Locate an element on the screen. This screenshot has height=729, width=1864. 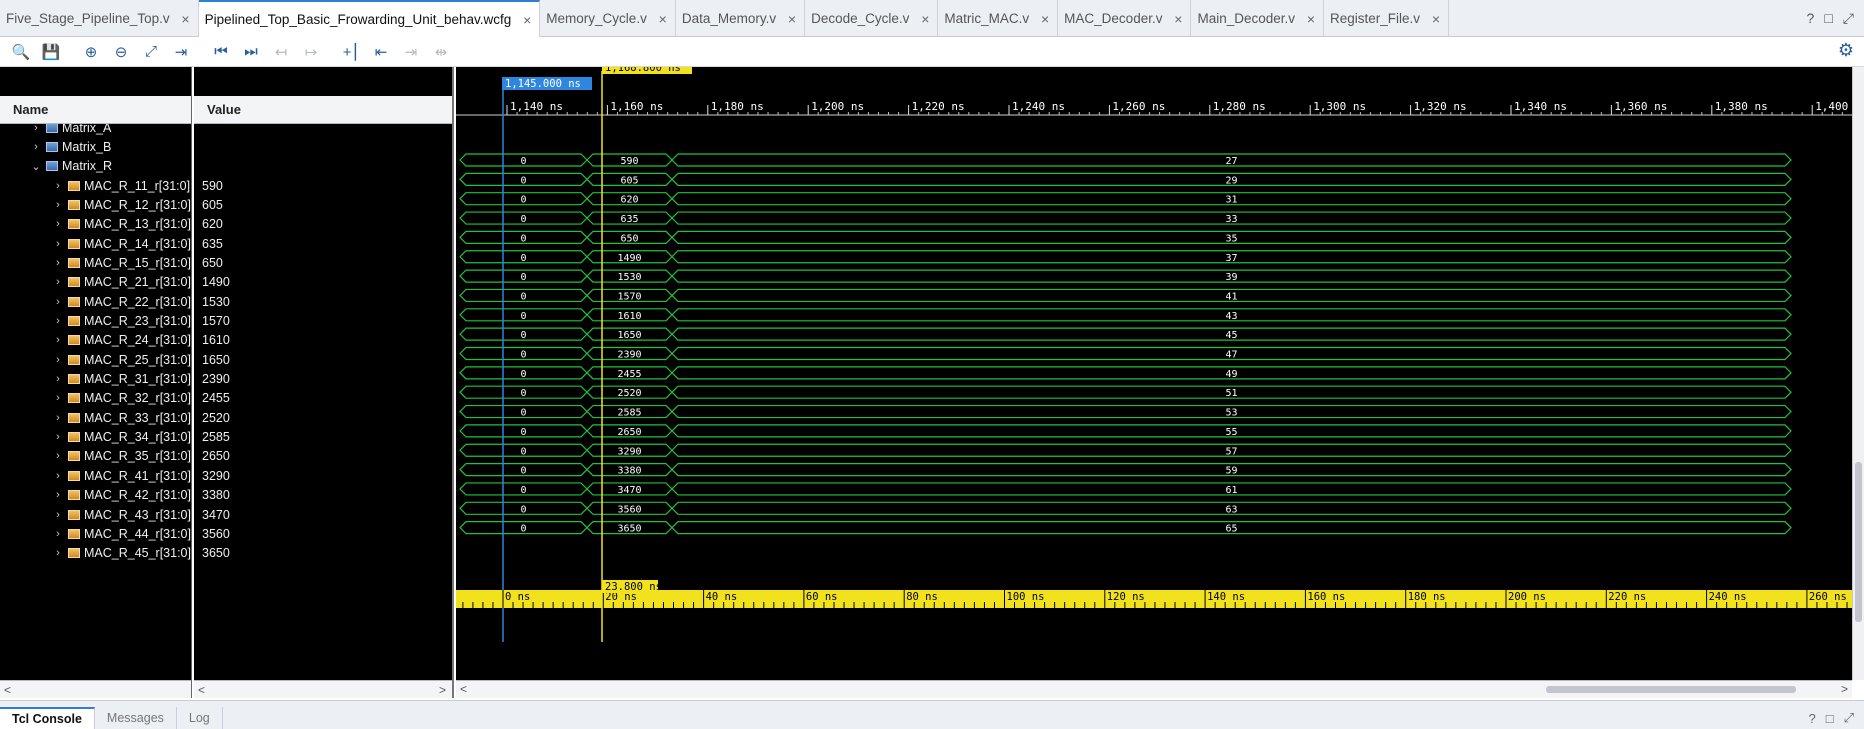
horizontal-scroll-thumb is located at coordinates (1671, 689).